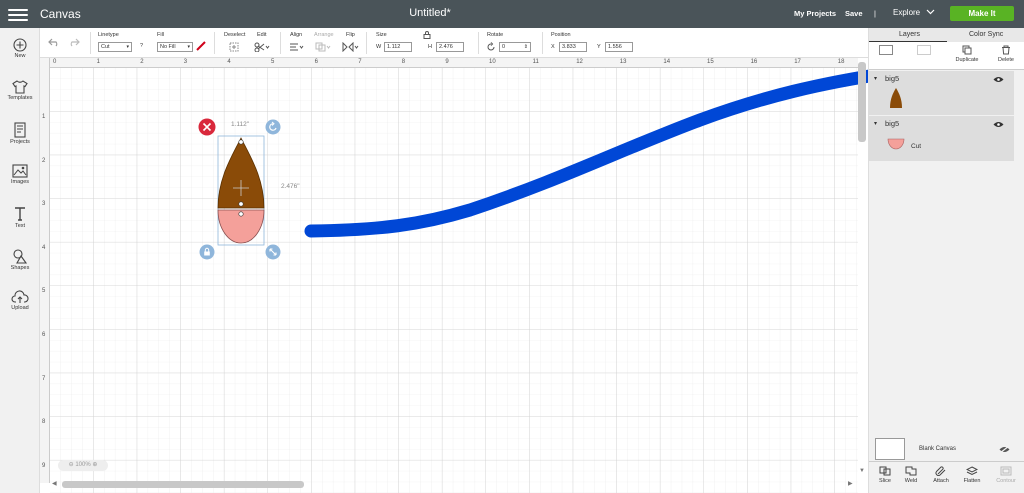 This screenshot has height=493, width=1024. Describe the element at coordinates (972, 481) in the screenshot. I see `flatten-label: Flatten` at that location.